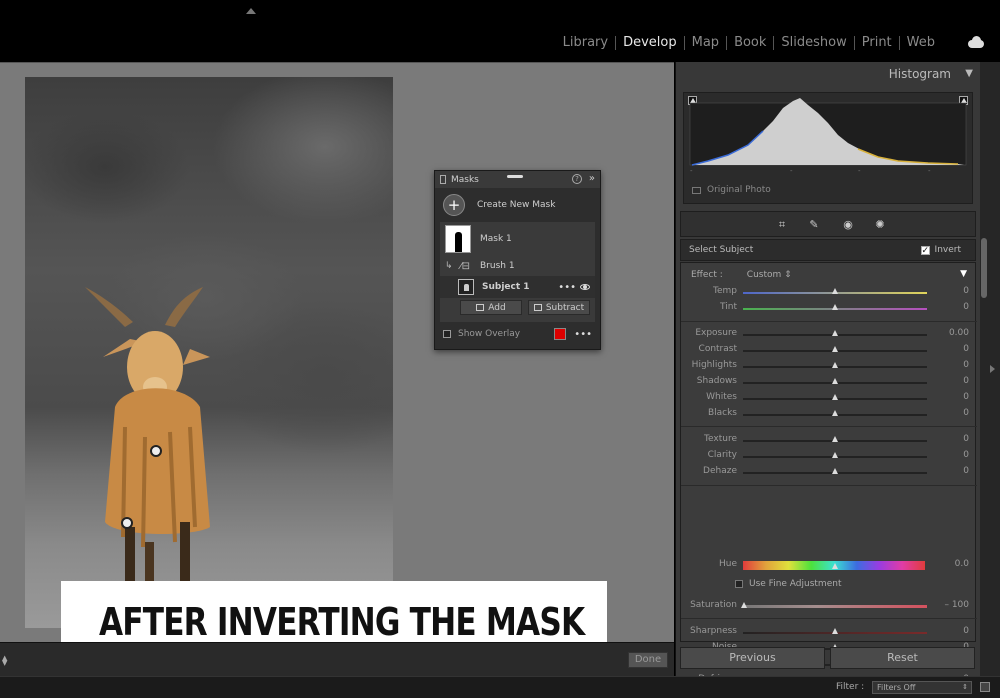 This screenshot has width=1000, height=698. I want to click on module-library: Library, so click(585, 43).